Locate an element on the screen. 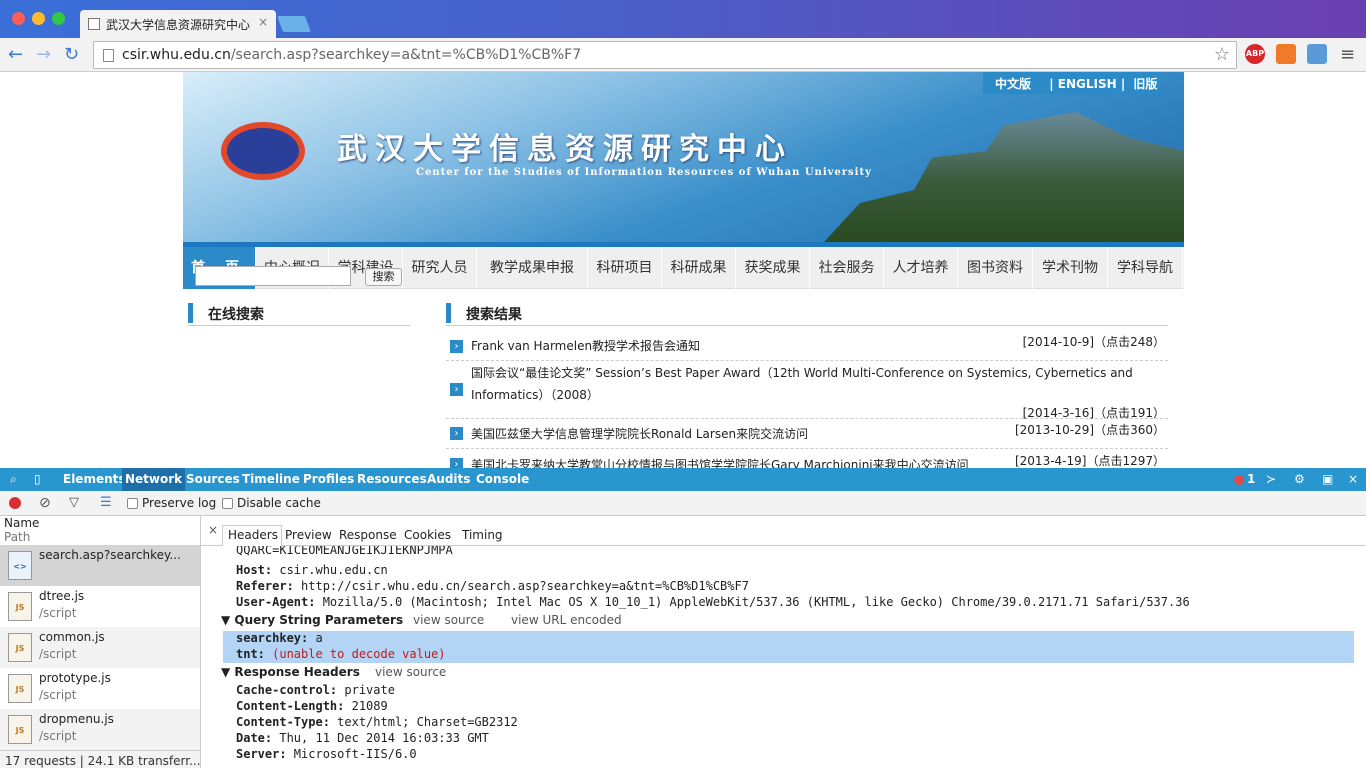  filter-icon: ▽ is located at coordinates (74, 502).